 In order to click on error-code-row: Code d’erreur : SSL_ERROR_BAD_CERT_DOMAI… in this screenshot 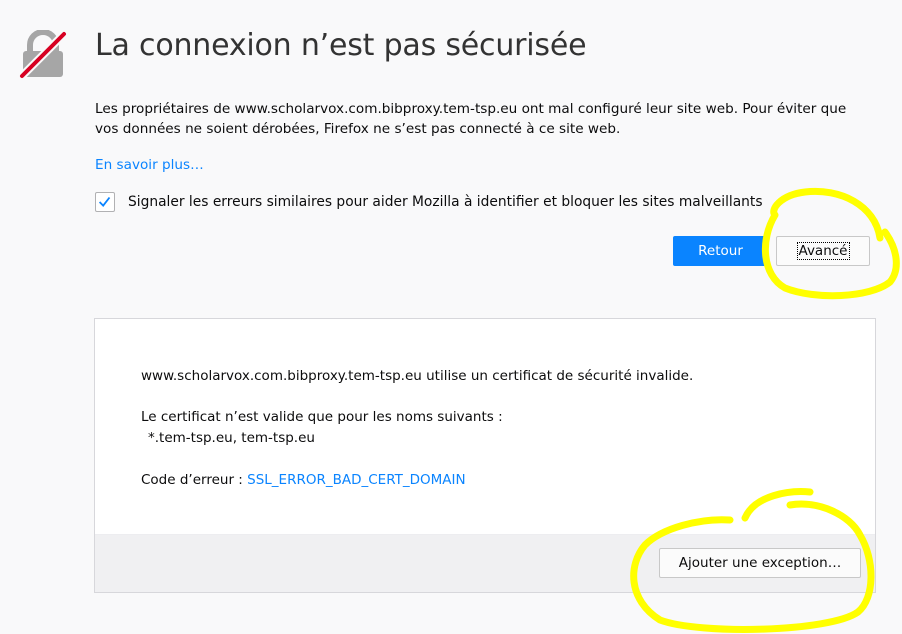, I will do `click(303, 480)`.